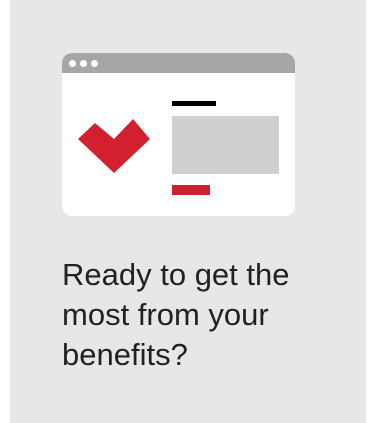 This screenshot has height=423, width=376. What do you see at coordinates (191, 190) in the screenshot?
I see `button-placeholder` at bounding box center [191, 190].